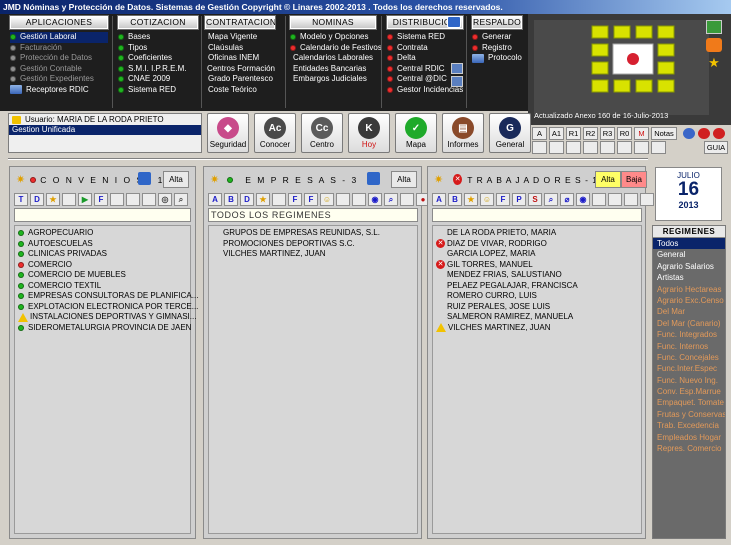  I want to click on regimen-item: Agrario Salarios, so click(689, 266).